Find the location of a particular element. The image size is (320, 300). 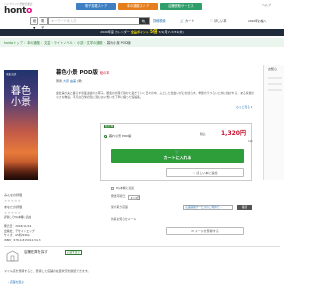

my-rating-note: 評価してMy本棚に追加 is located at coordinates (18, 217).